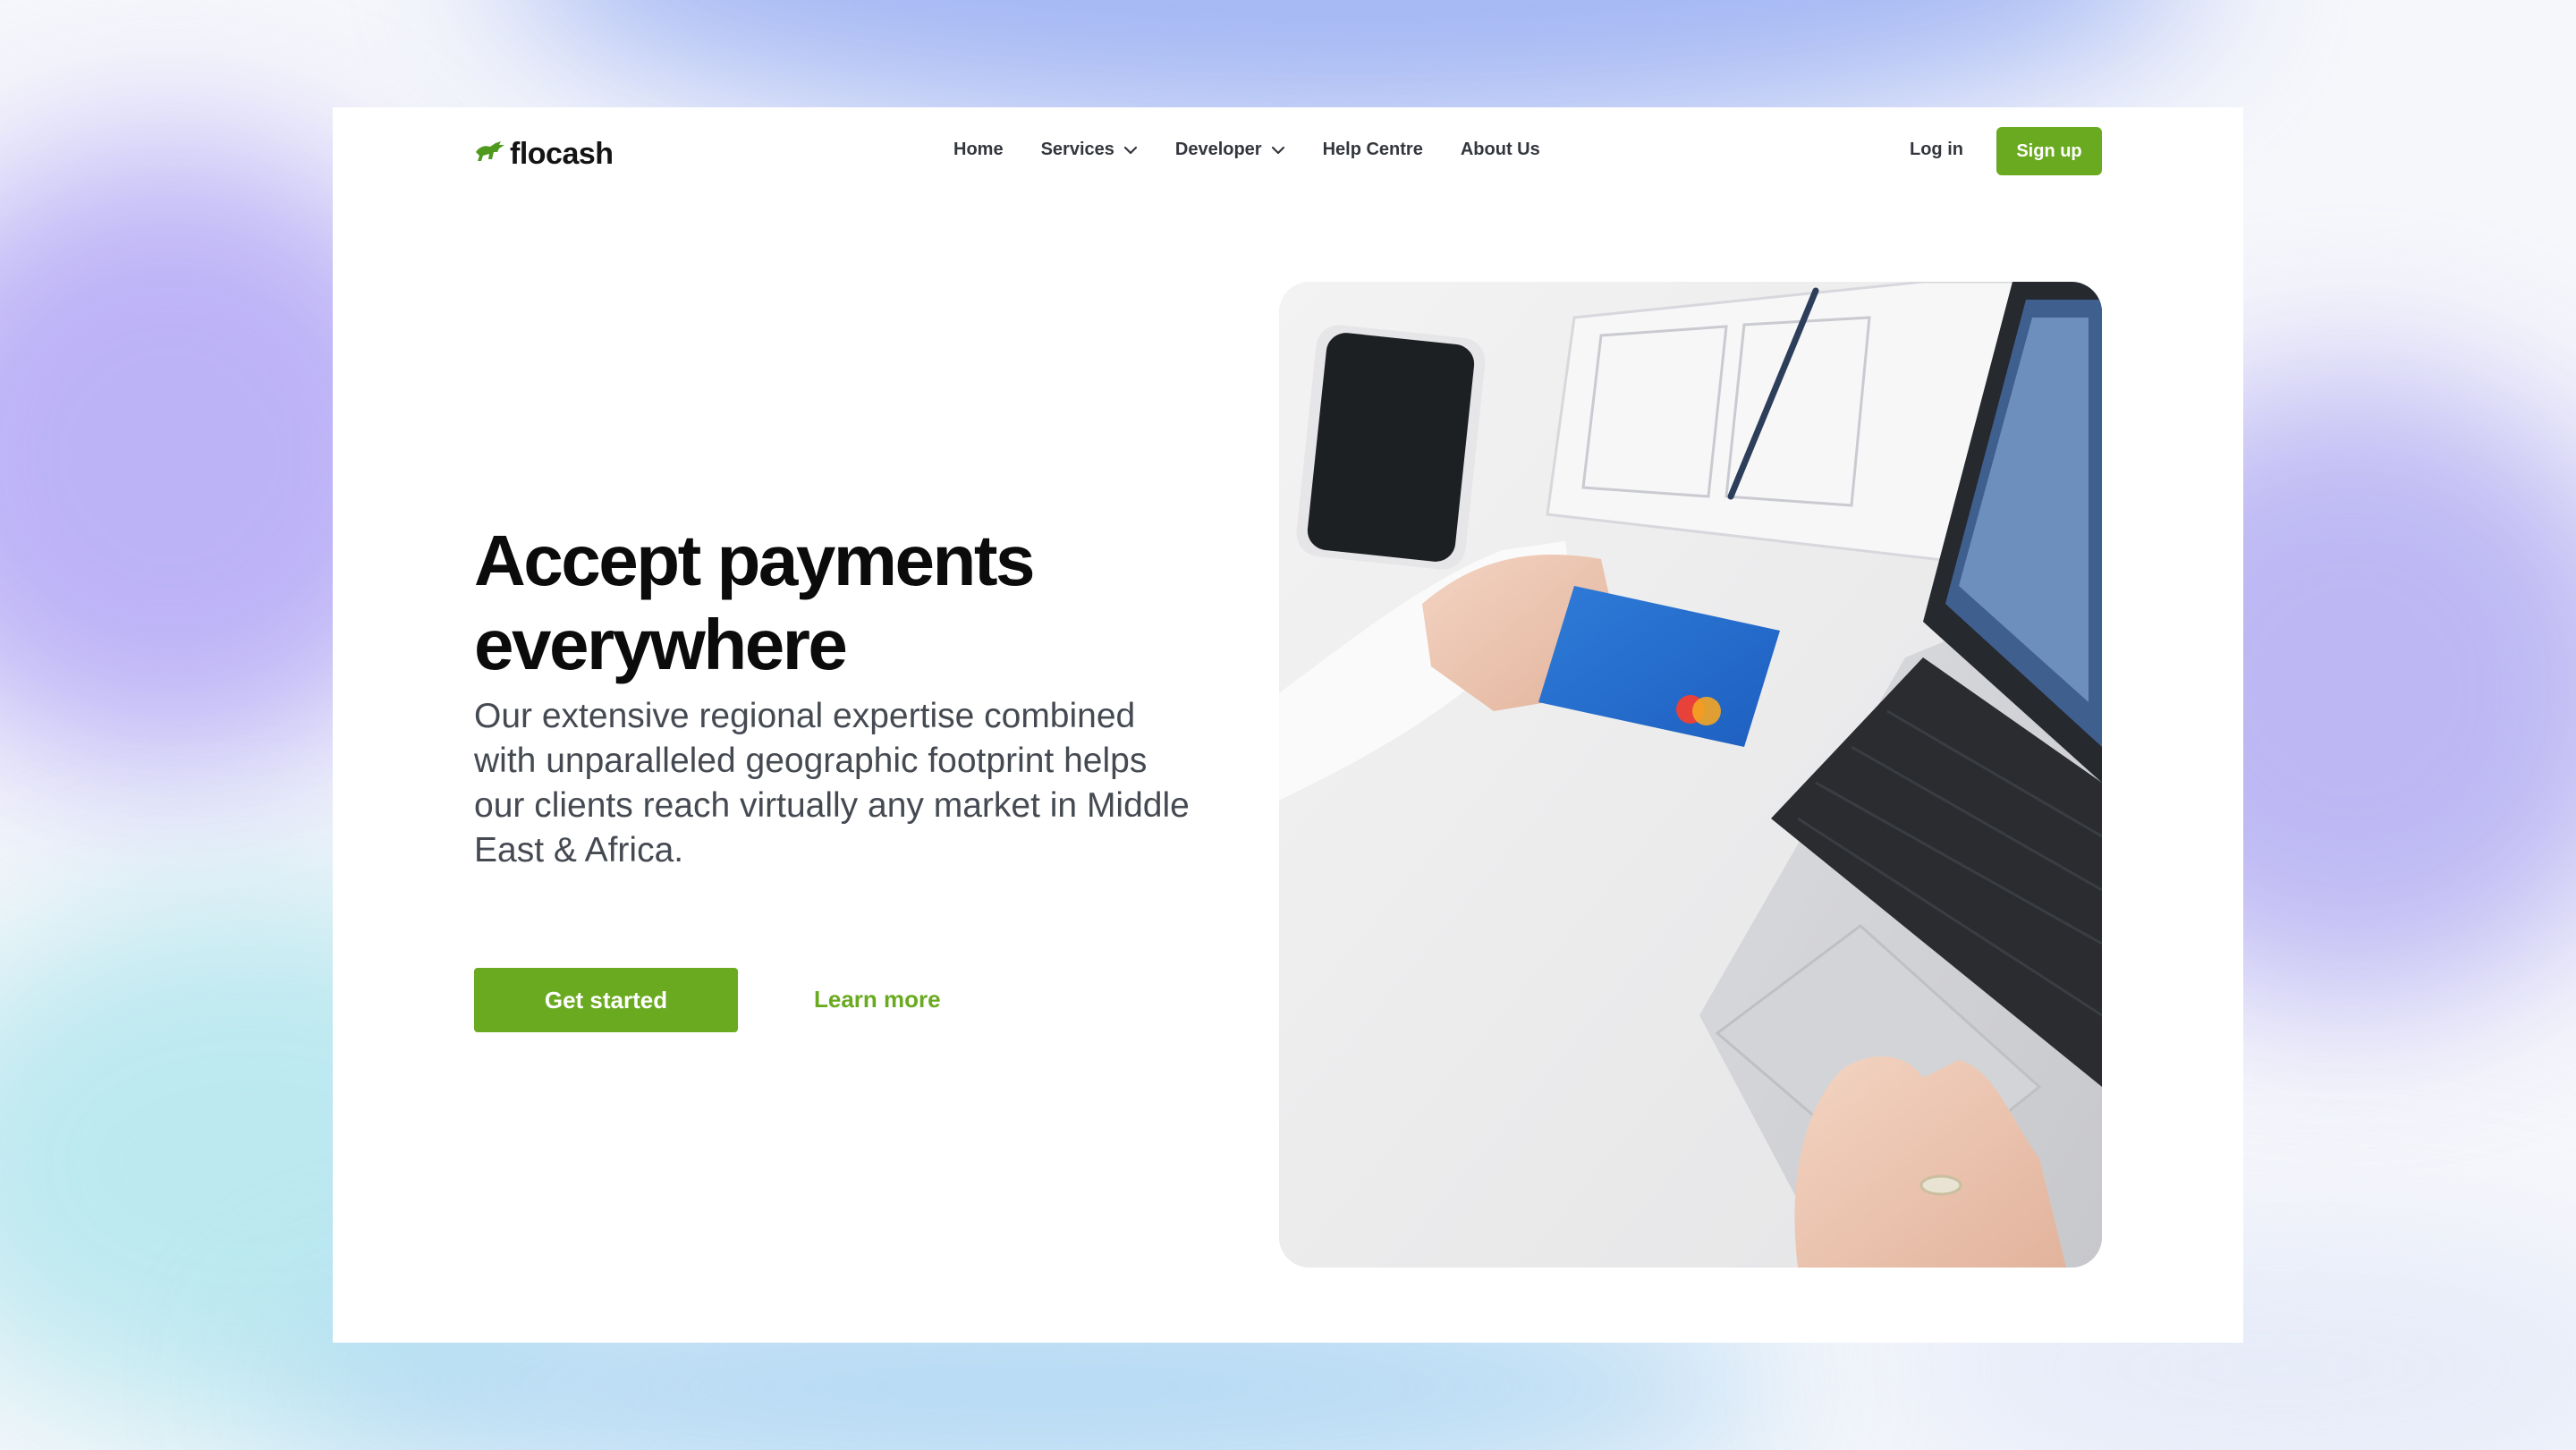 The image size is (2576, 1450). I want to click on learn-more-link: Learn more, so click(877, 999).